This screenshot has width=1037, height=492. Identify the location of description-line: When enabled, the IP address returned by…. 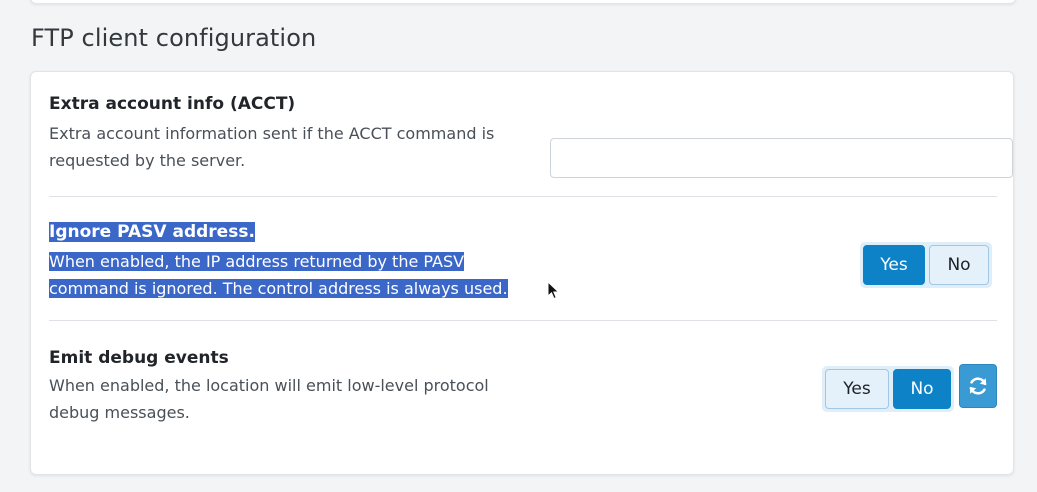
(257, 261).